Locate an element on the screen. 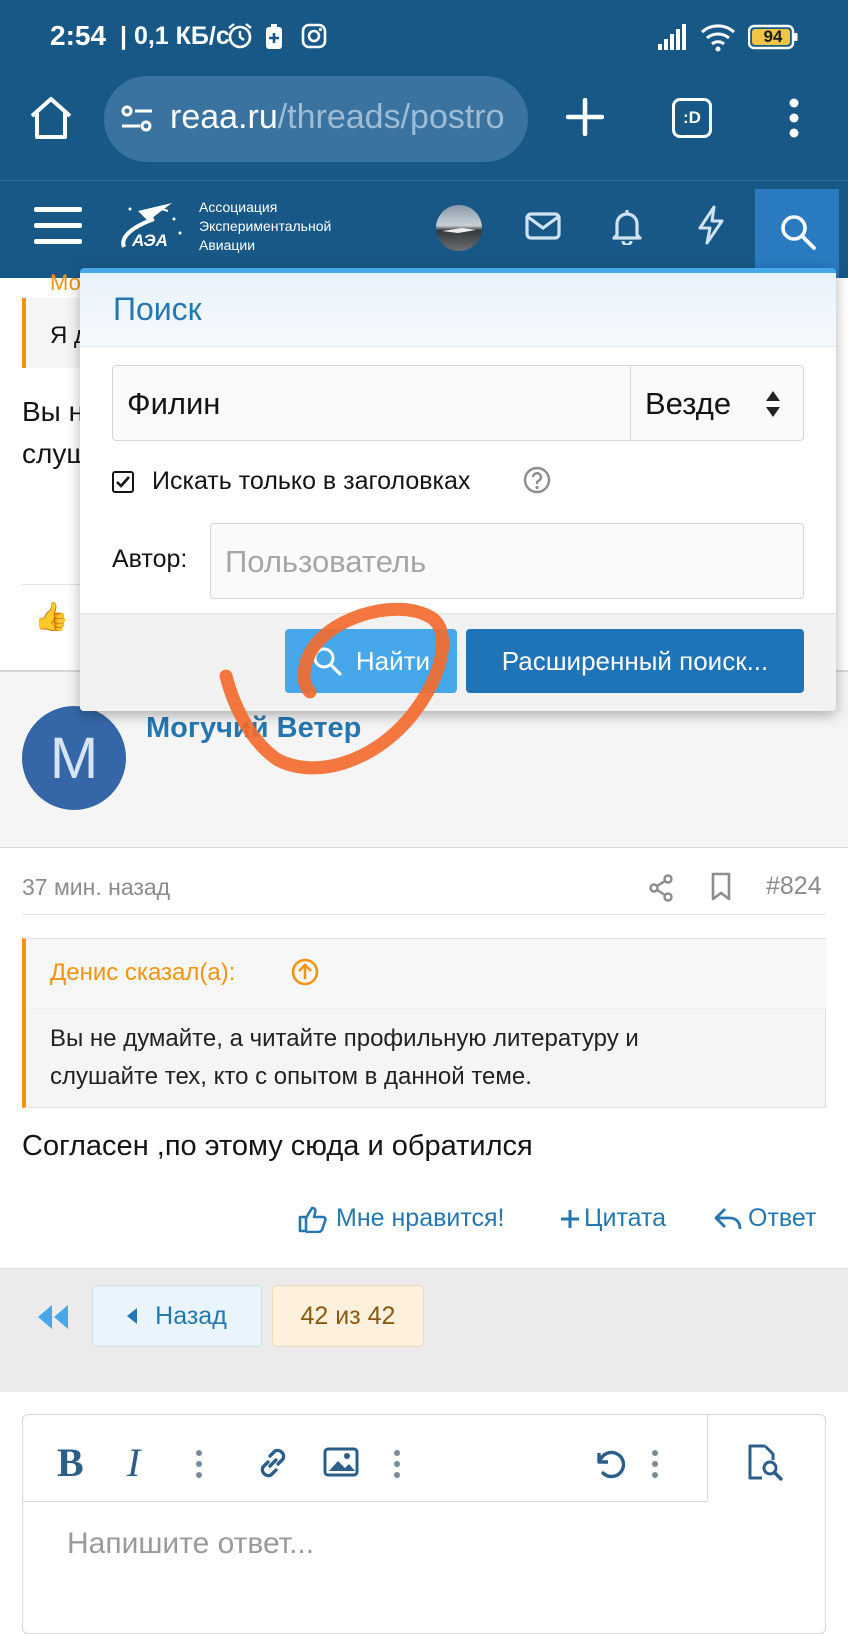  alarm-icon is located at coordinates (240, 36).